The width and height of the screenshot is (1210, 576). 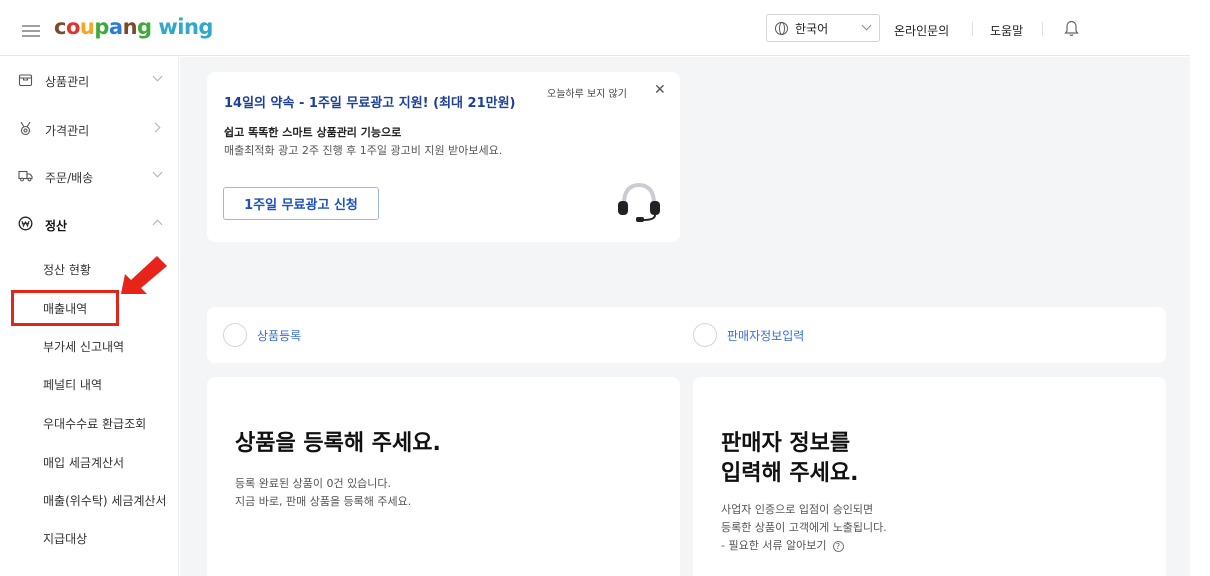 I want to click on dismiss-today-link: 오늘하루 보지 않기, so click(x=587, y=92).